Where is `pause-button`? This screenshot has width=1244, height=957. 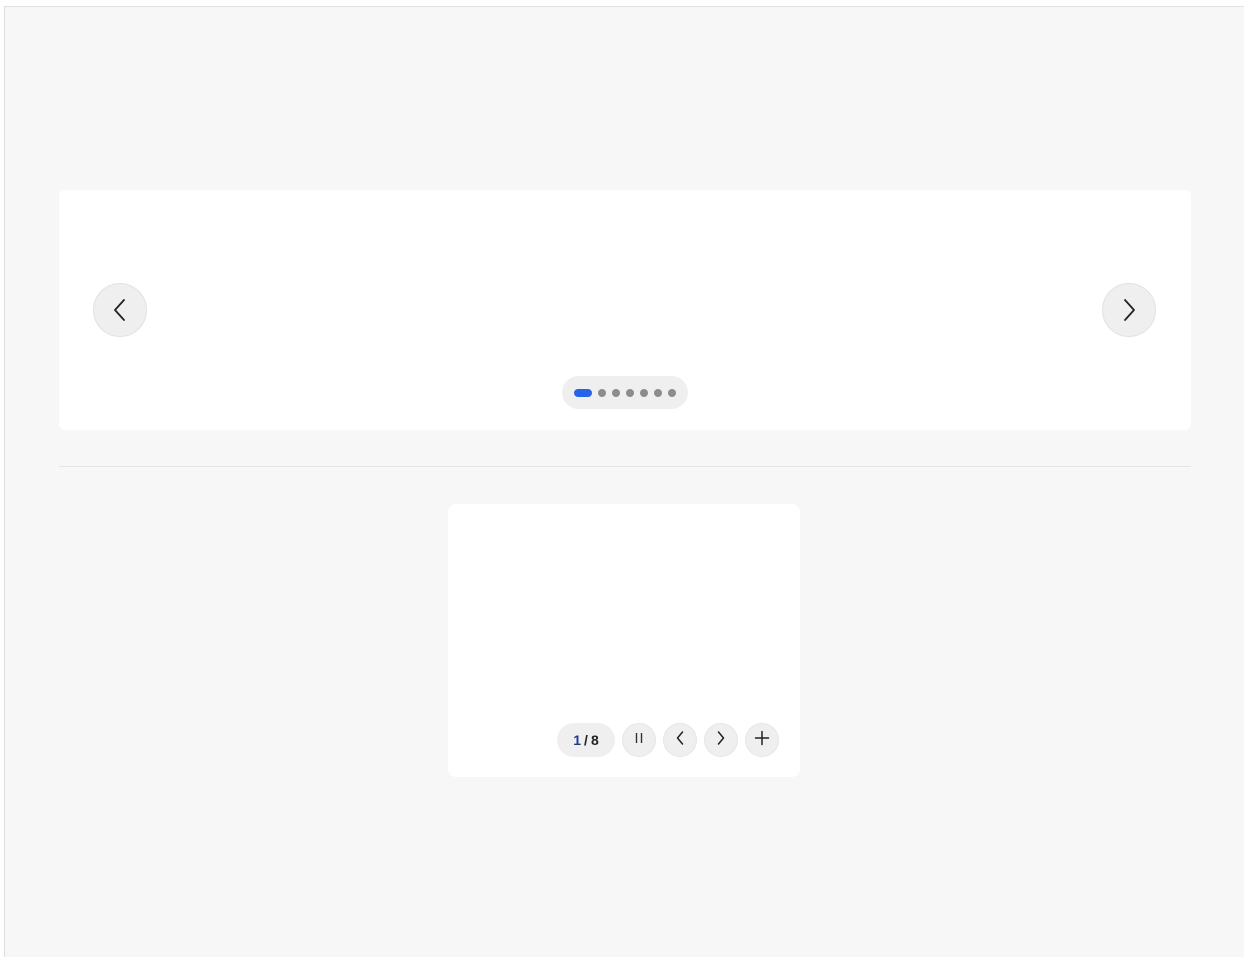
pause-button is located at coordinates (639, 740).